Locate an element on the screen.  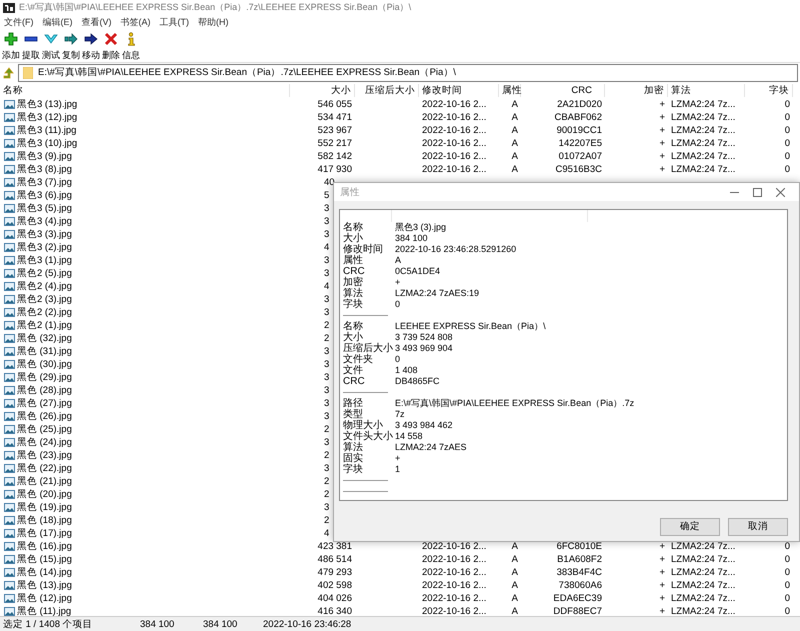
column-header: 大小 is located at coordinates (322, 90).